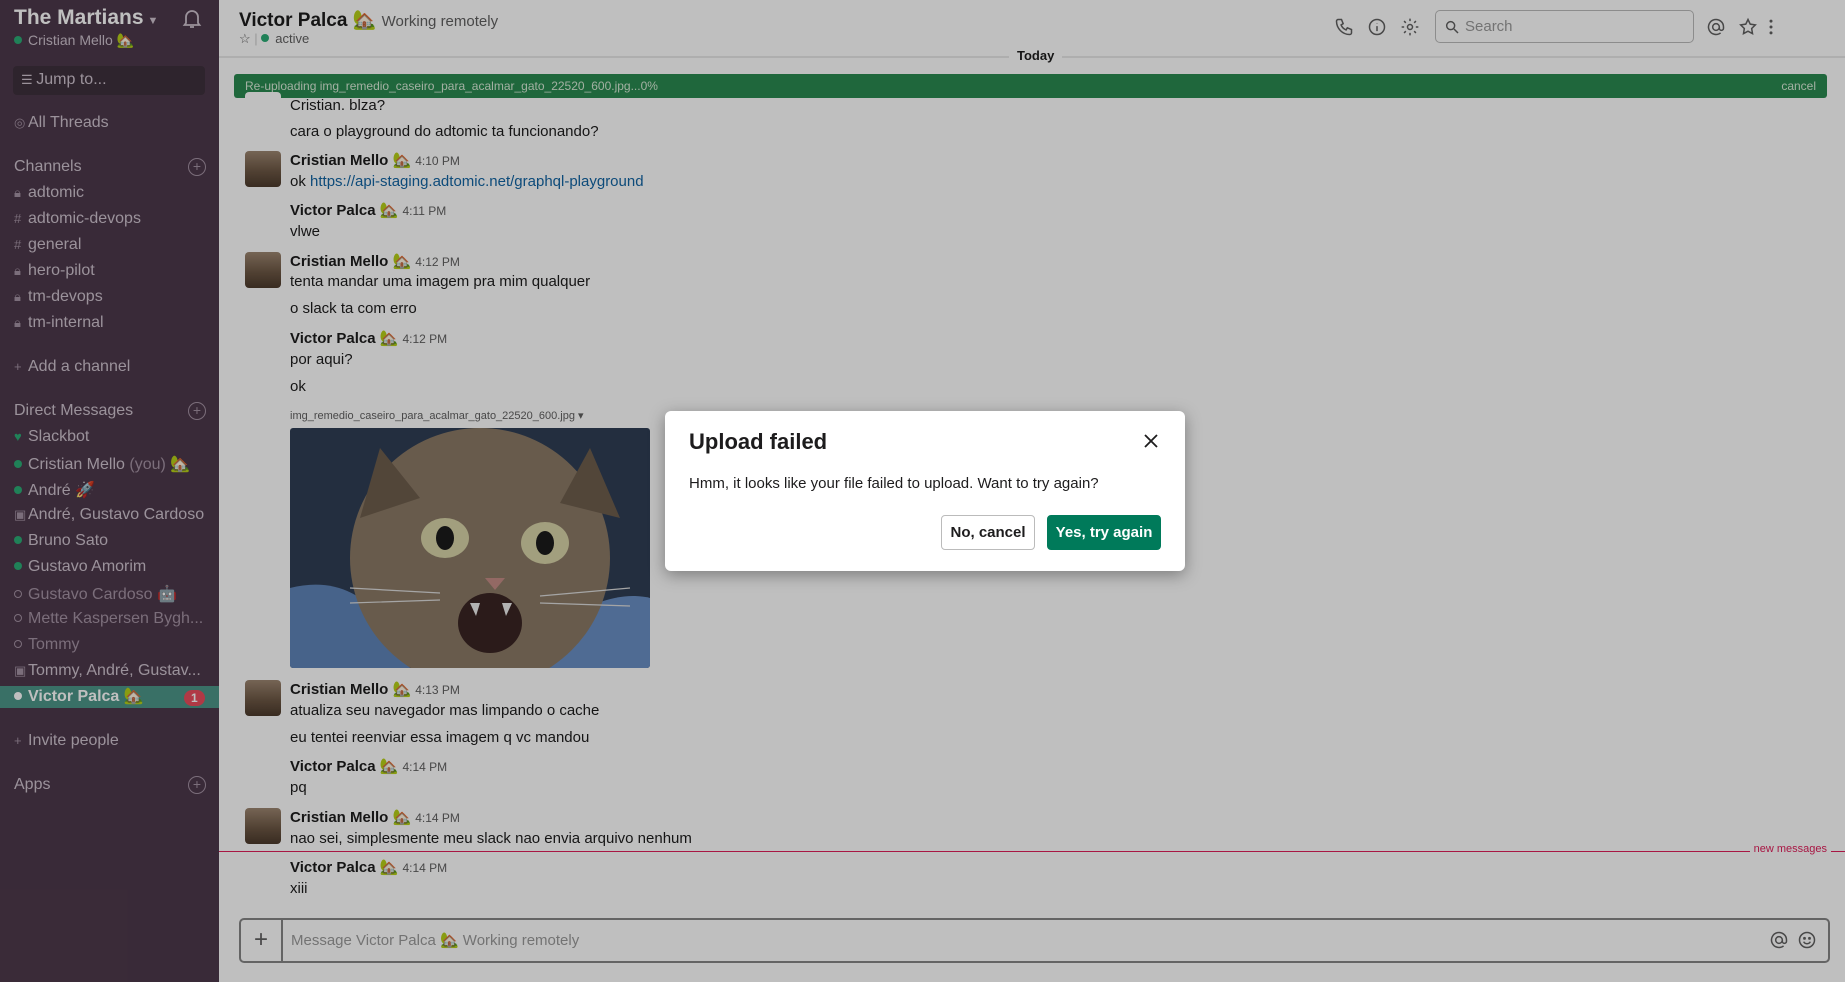 The width and height of the screenshot is (1845, 982). I want to click on close-icon, so click(1151, 441).